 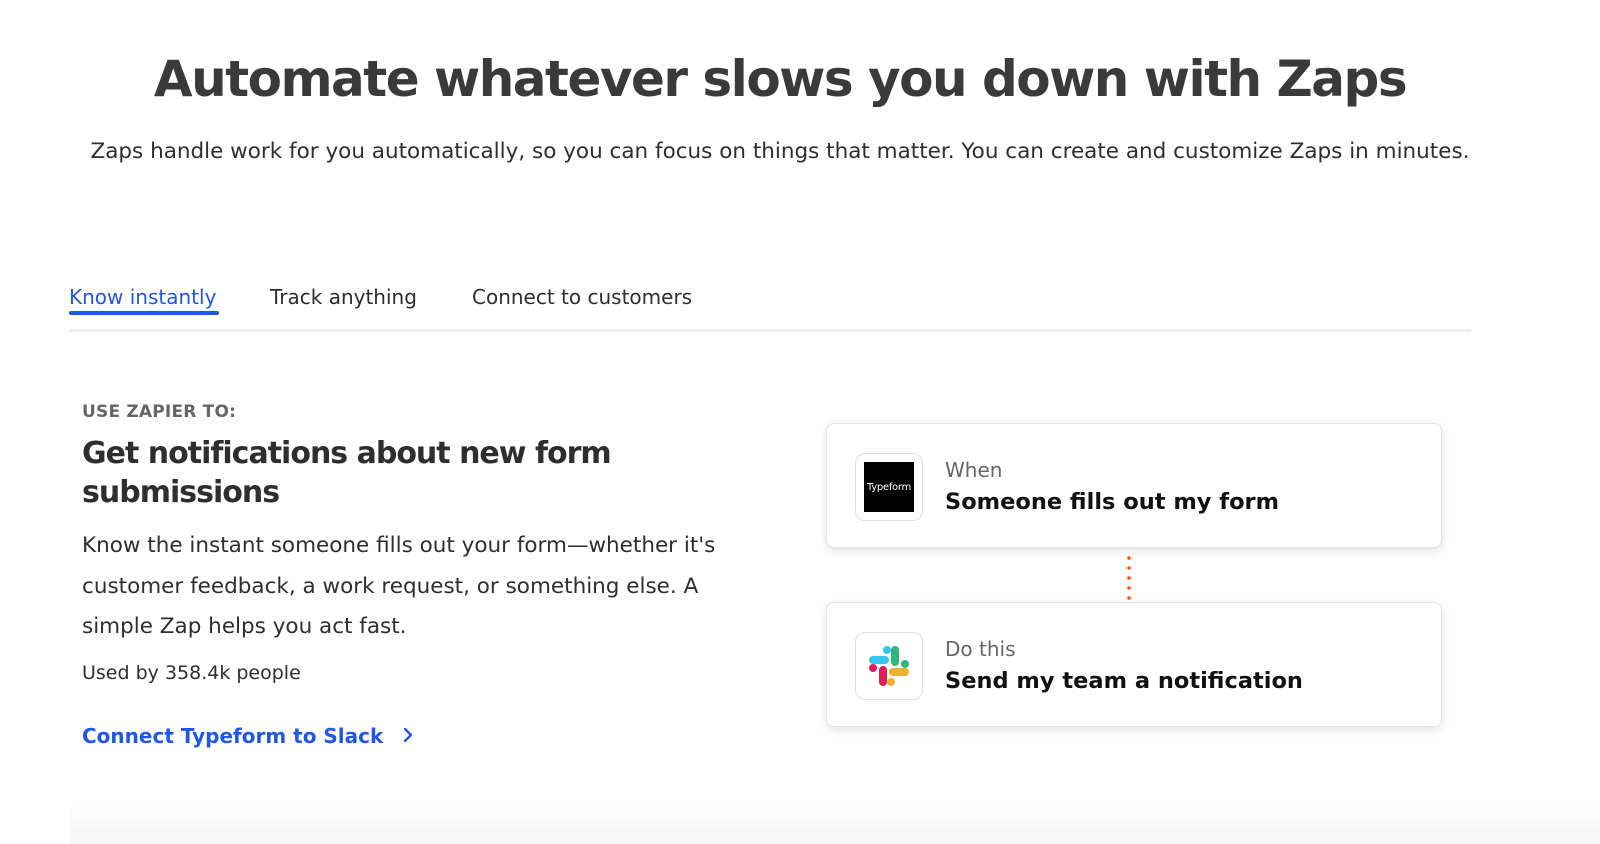 I want to click on tab-know-instantly: Know instantly, so click(x=144, y=298).